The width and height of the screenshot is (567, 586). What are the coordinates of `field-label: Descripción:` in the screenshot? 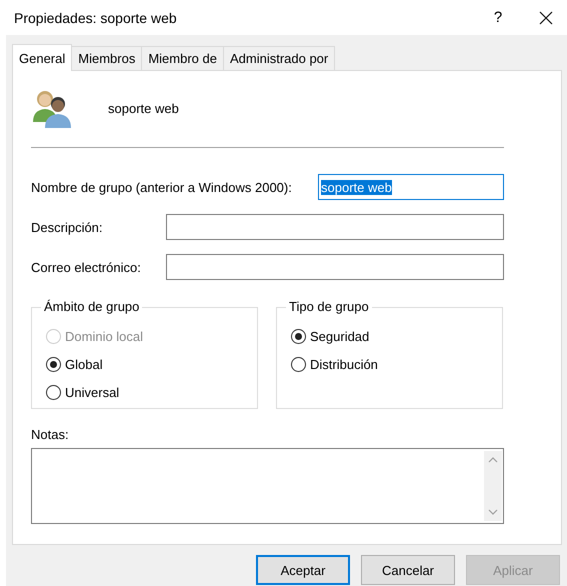 It's located at (67, 227).